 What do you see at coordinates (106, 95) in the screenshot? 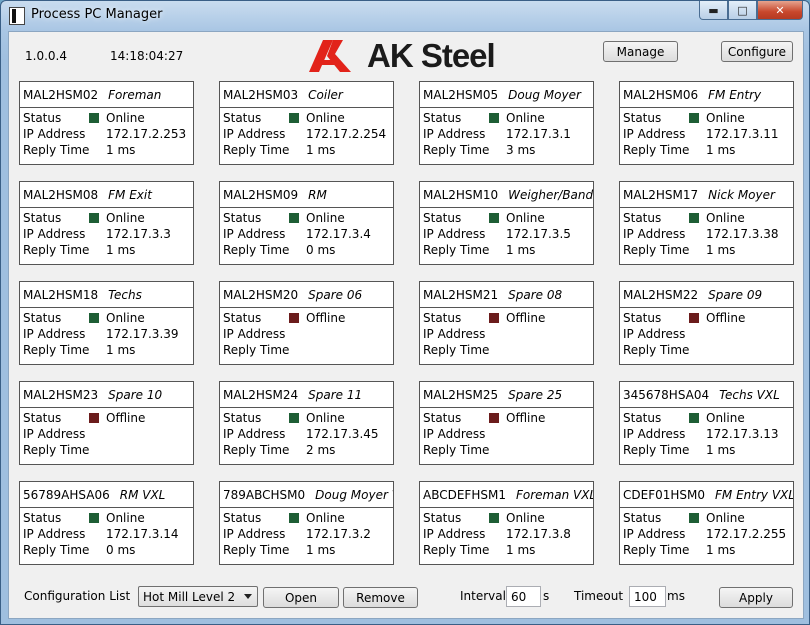
I see `card-header: MAL2HSM02 Foreman` at bounding box center [106, 95].